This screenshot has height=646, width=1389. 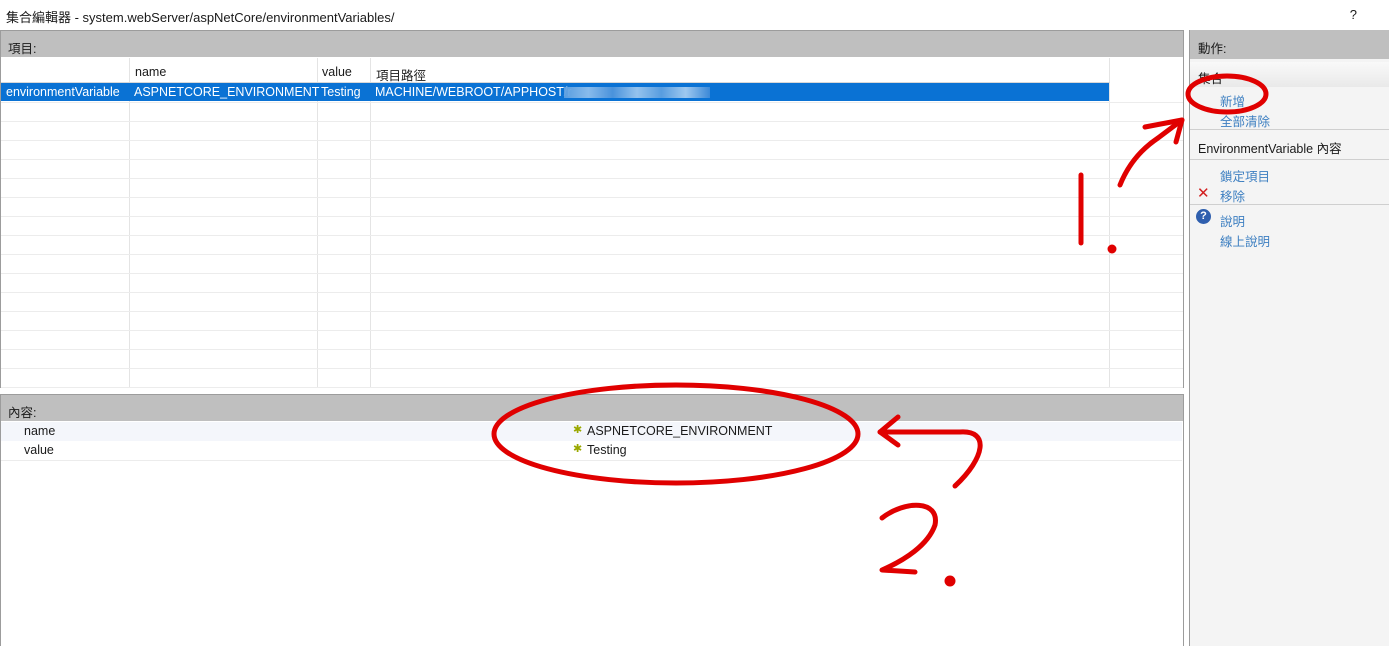 I want to click on actions-header-label: 動作:, so click(x=1212, y=49).